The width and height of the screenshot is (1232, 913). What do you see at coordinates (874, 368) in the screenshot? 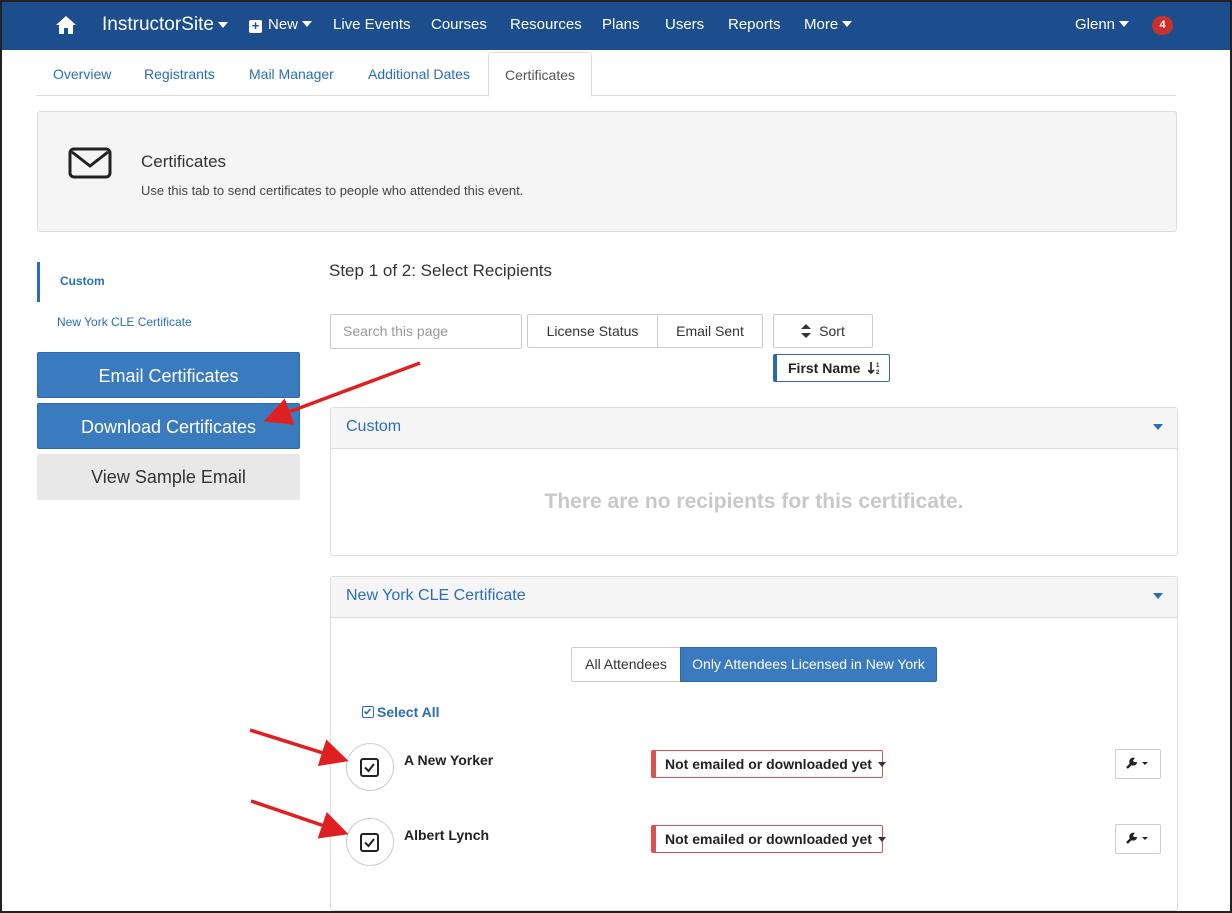
I see `sort-alpha-icon: 1 2` at bounding box center [874, 368].